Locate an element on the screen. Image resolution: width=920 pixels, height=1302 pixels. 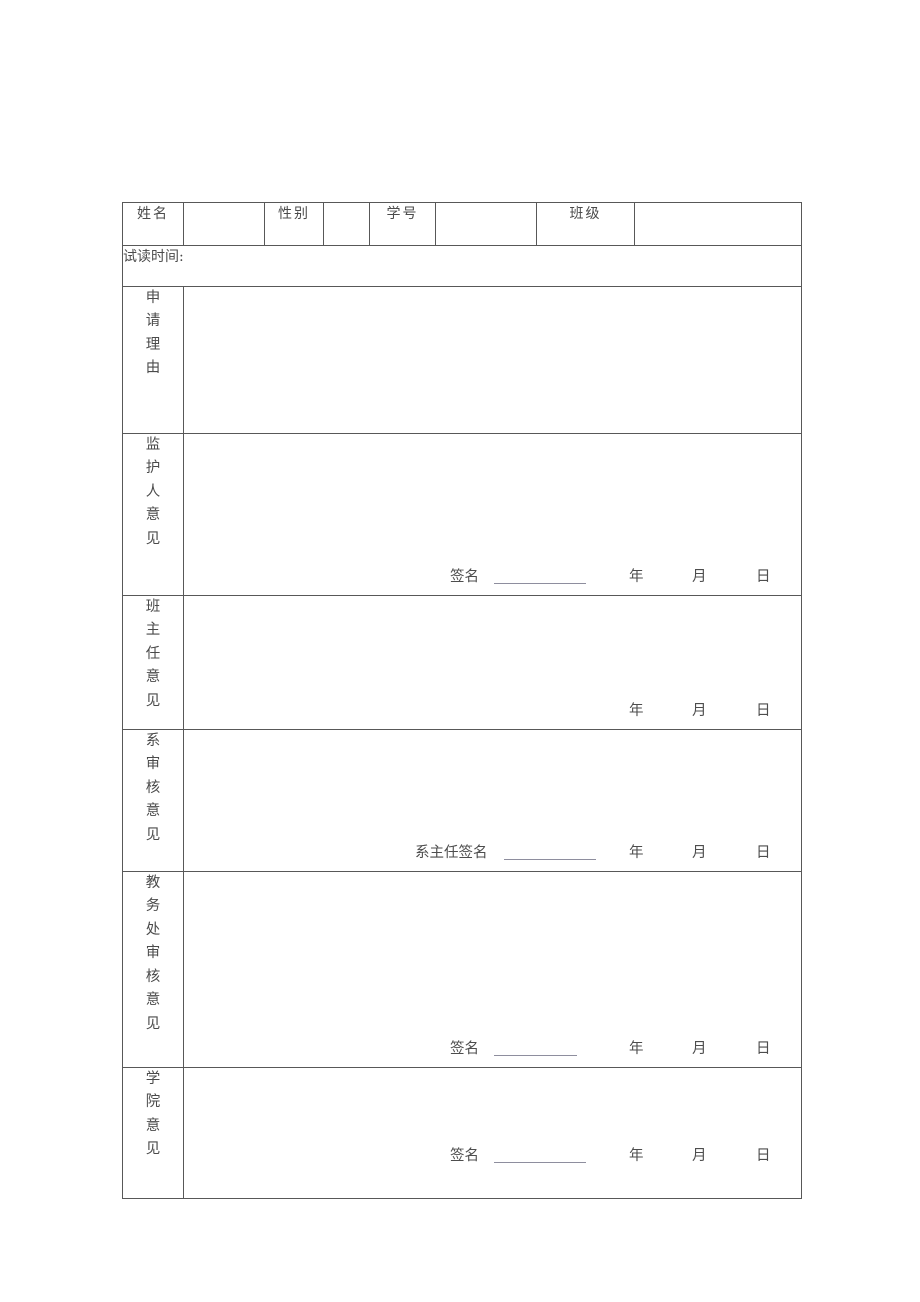
table-row-class-teacher-opinion: 班 主 任 意 见 年 月 日 is located at coordinates (462, 662).